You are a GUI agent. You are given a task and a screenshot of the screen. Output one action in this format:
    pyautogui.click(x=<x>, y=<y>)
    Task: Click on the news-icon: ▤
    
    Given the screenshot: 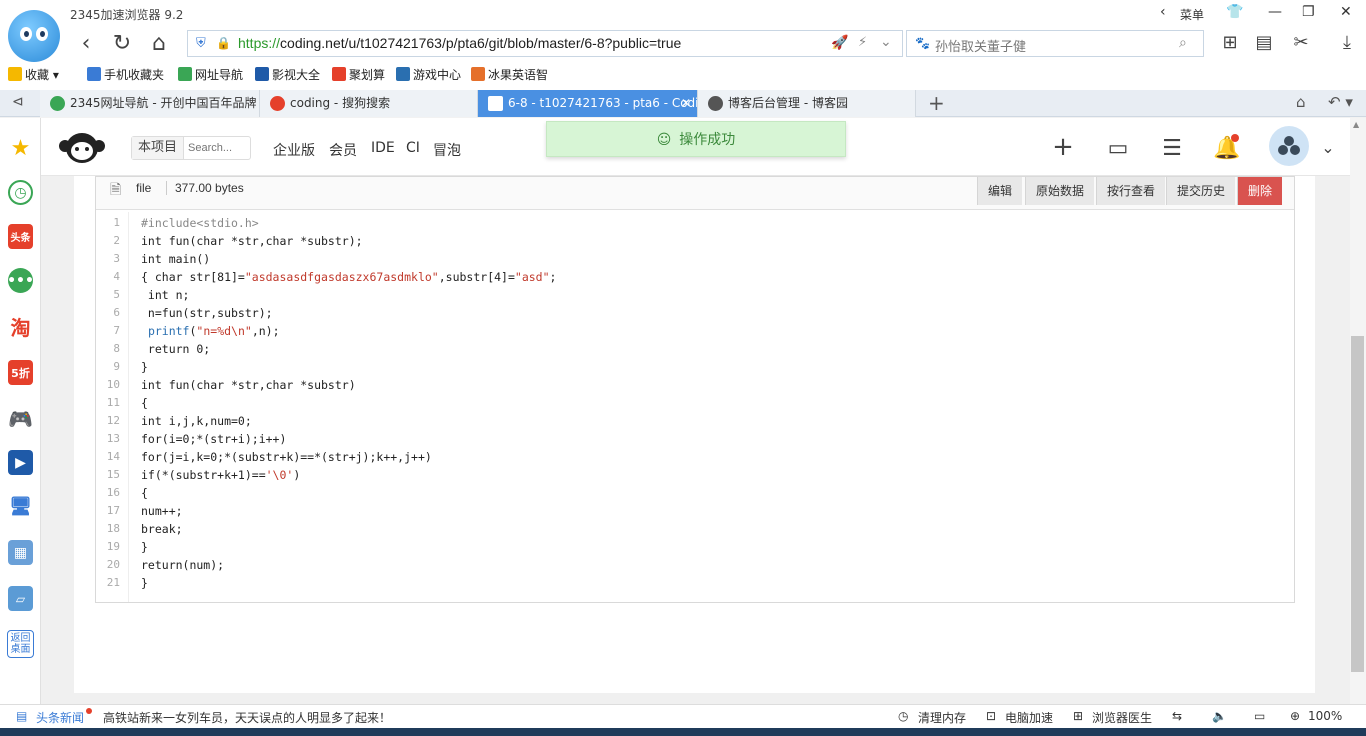 What is the action you would take?
    pyautogui.click(x=21, y=716)
    